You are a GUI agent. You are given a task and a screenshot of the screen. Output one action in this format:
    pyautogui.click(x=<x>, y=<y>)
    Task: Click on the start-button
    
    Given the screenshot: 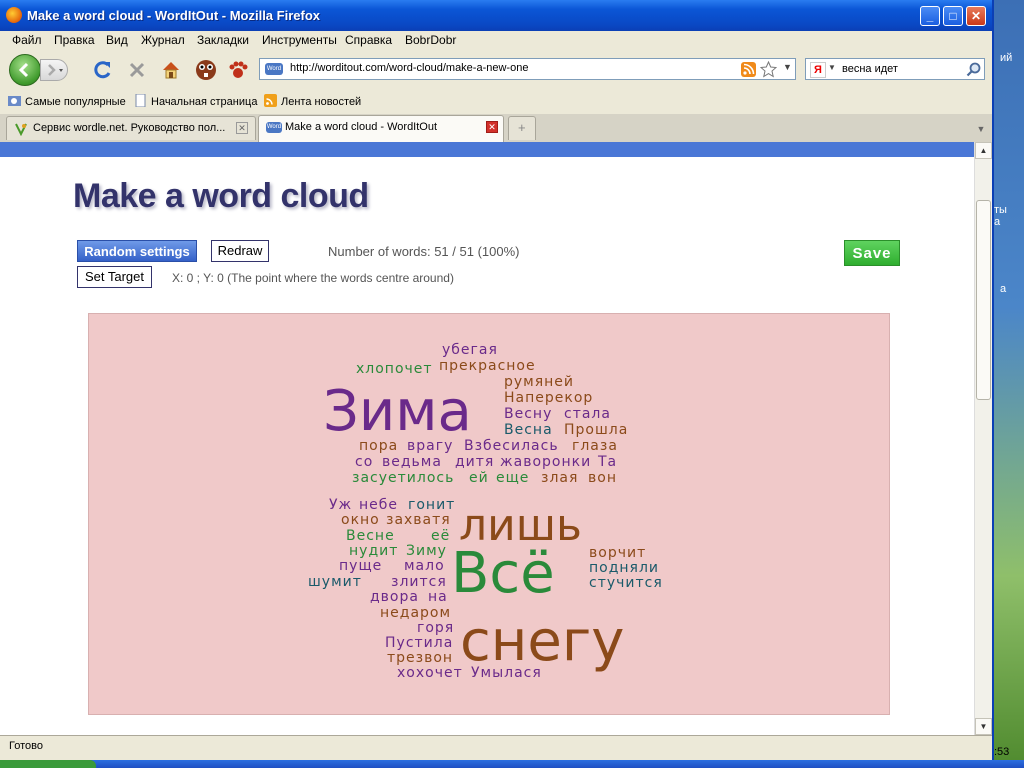 What is the action you would take?
    pyautogui.click(x=48, y=764)
    